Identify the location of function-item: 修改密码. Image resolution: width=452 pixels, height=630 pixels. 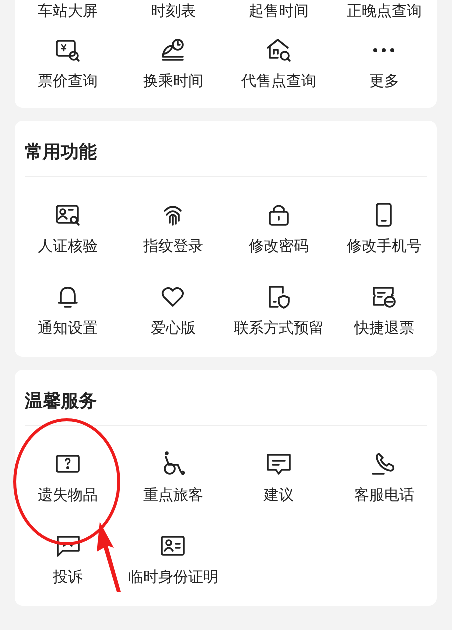
(279, 228).